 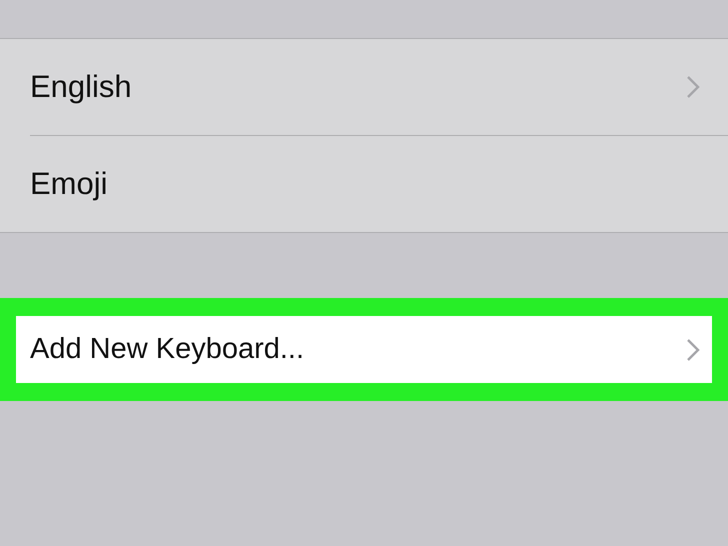 I want to click on row-label: Emoji, so click(x=69, y=184).